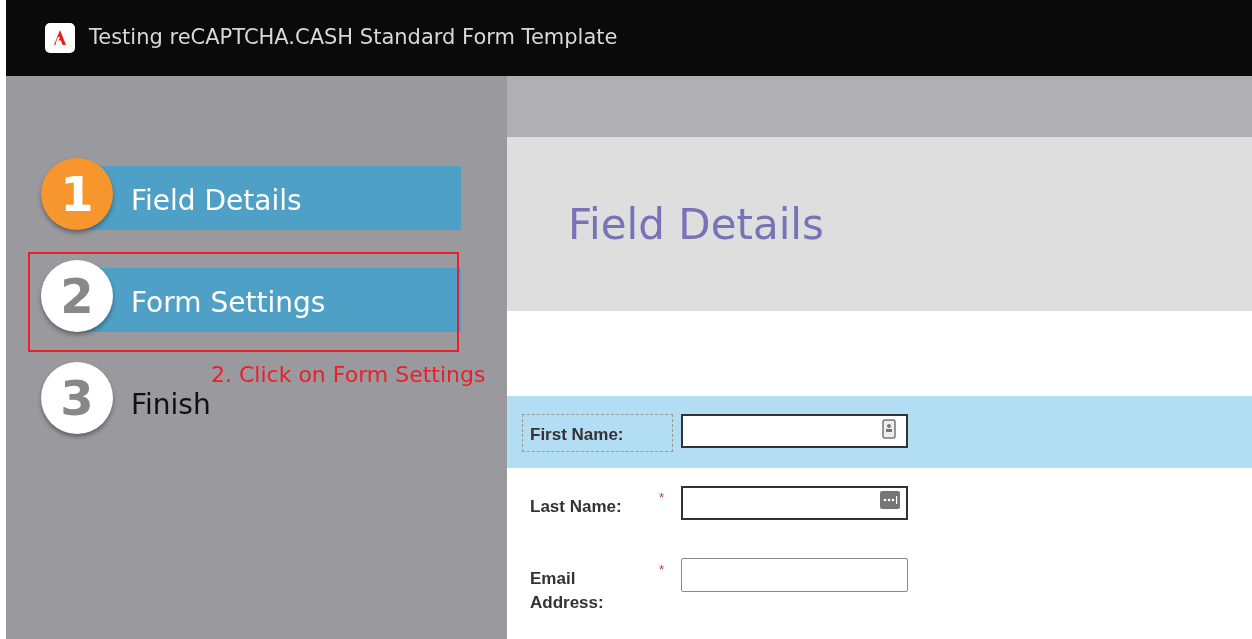  I want to click on window-title: Testing reCAPTCHA.CASH Standard Form Template, so click(353, 38).